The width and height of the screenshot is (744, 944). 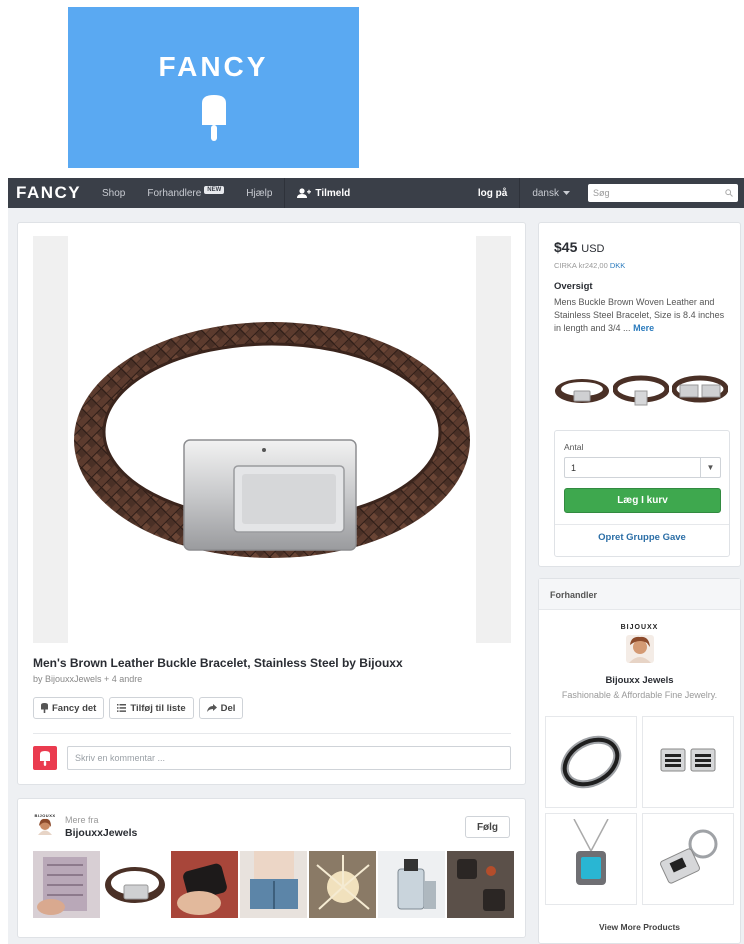 I want to click on follow-button: Følg, so click(x=487, y=827).